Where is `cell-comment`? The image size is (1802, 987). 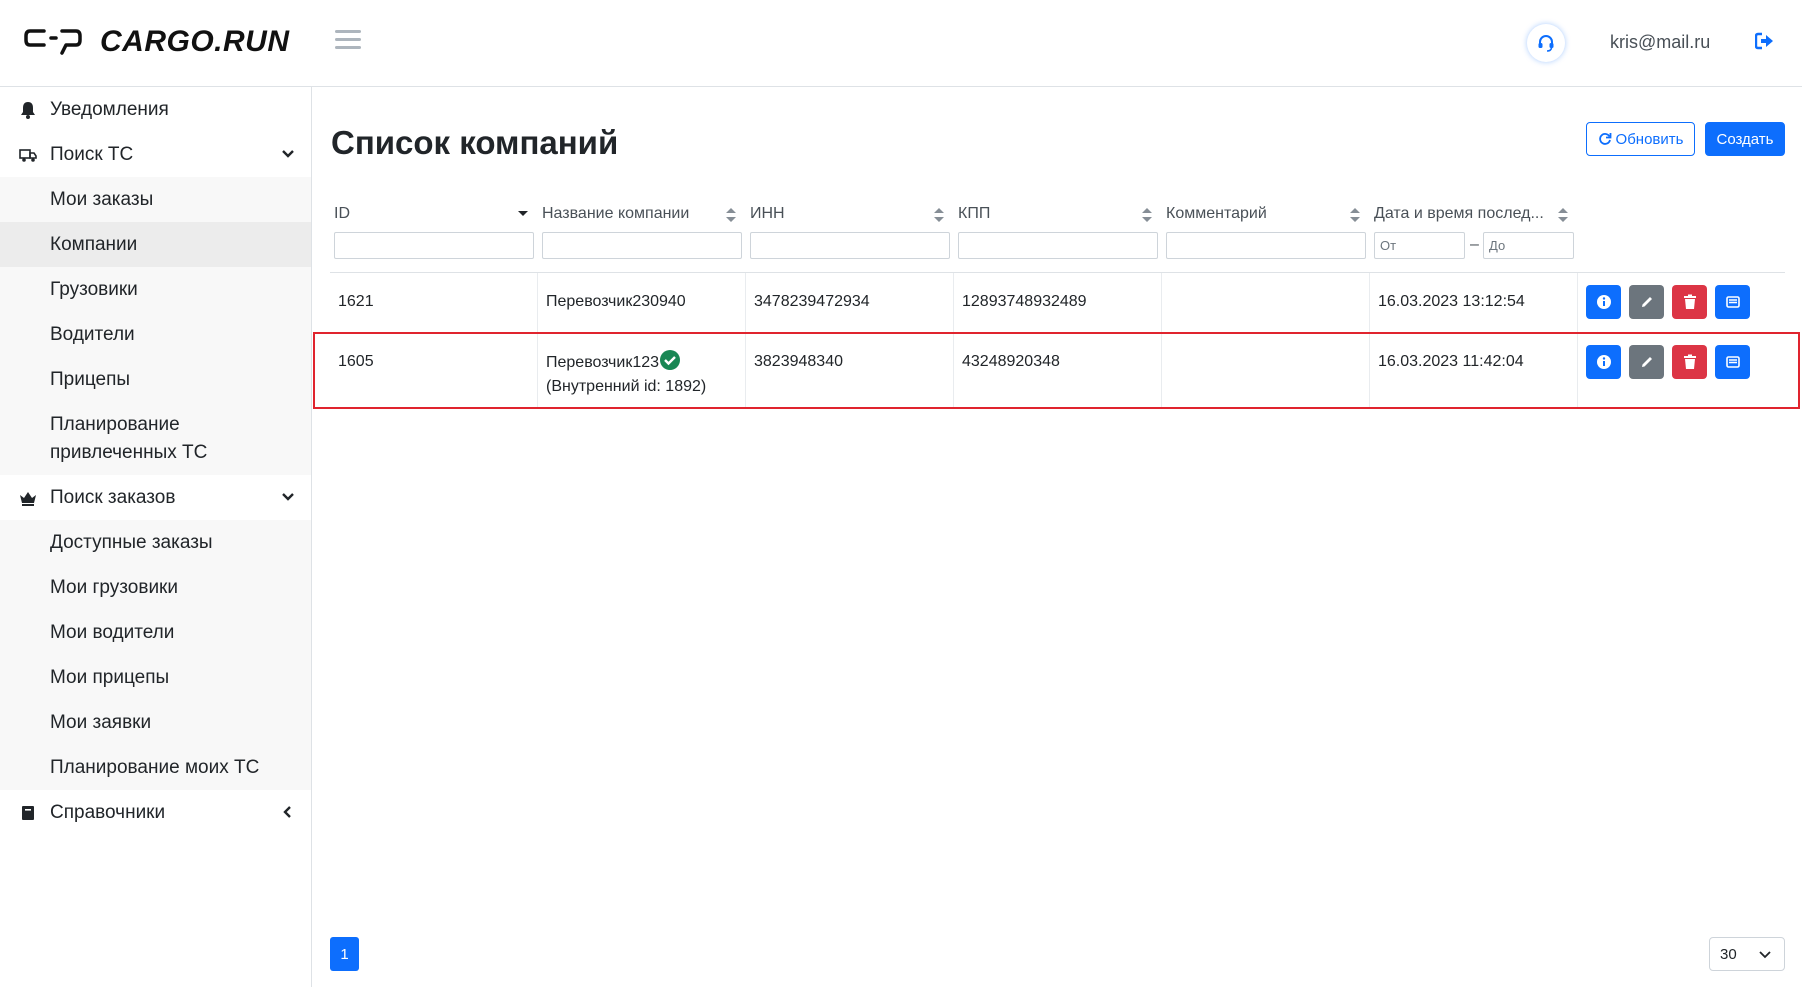
cell-comment is located at coordinates (1266, 302).